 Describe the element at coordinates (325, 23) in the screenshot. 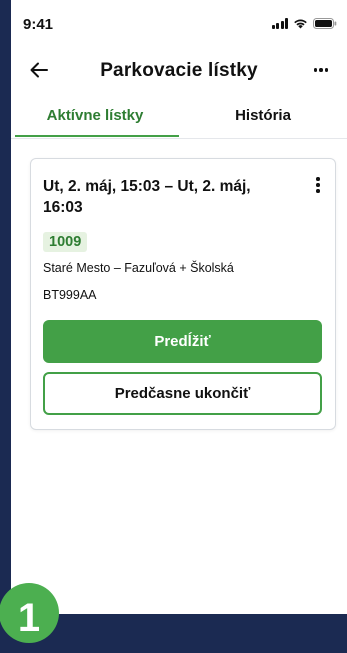

I see `battery-icon` at that location.